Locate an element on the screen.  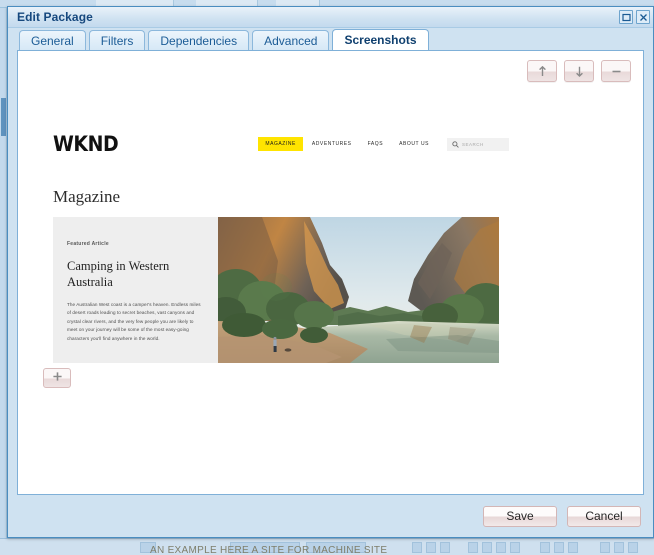
save-button: Save is located at coordinates (520, 516).